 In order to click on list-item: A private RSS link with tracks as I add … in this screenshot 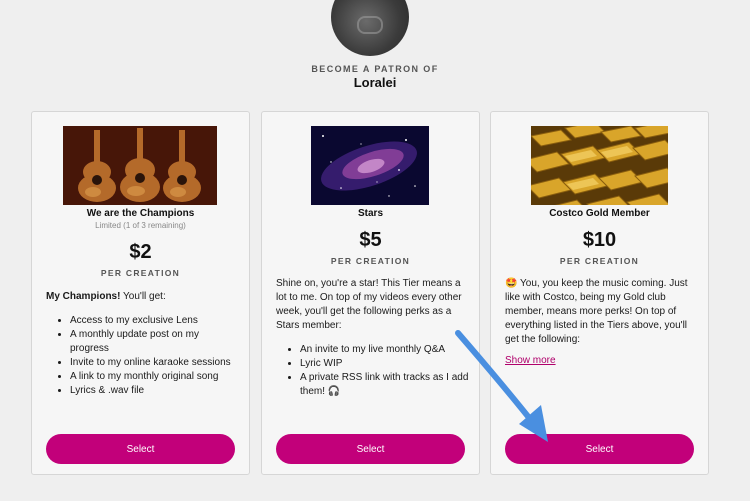, I will do `click(385, 385)`.